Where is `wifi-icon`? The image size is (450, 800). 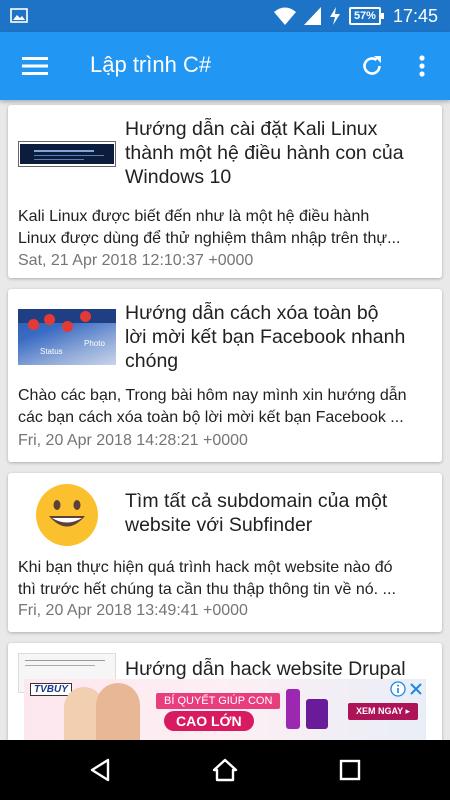
wifi-icon is located at coordinates (284, 16).